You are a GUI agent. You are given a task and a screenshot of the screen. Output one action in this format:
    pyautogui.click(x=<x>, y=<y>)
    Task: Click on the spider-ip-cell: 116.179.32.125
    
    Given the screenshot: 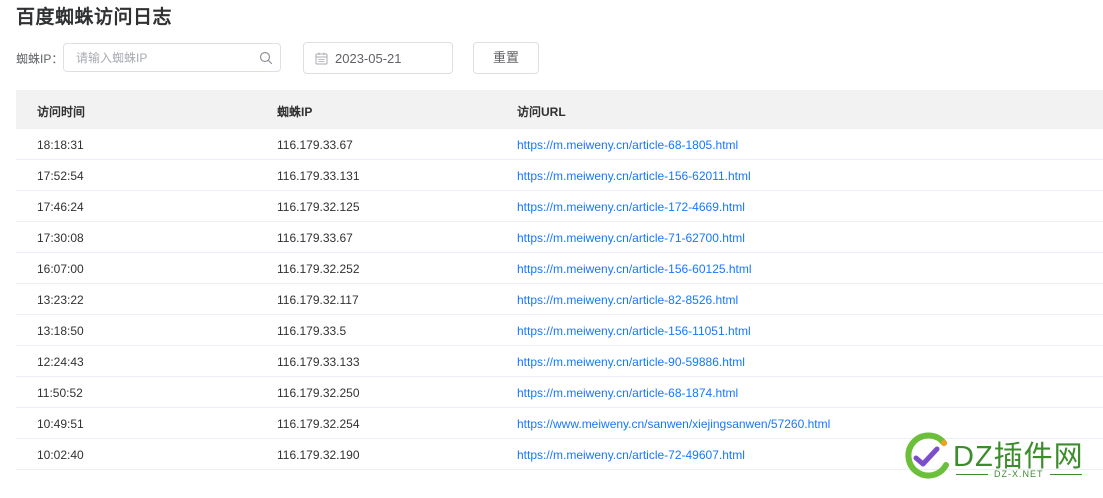 What is the action you would take?
    pyautogui.click(x=318, y=207)
    